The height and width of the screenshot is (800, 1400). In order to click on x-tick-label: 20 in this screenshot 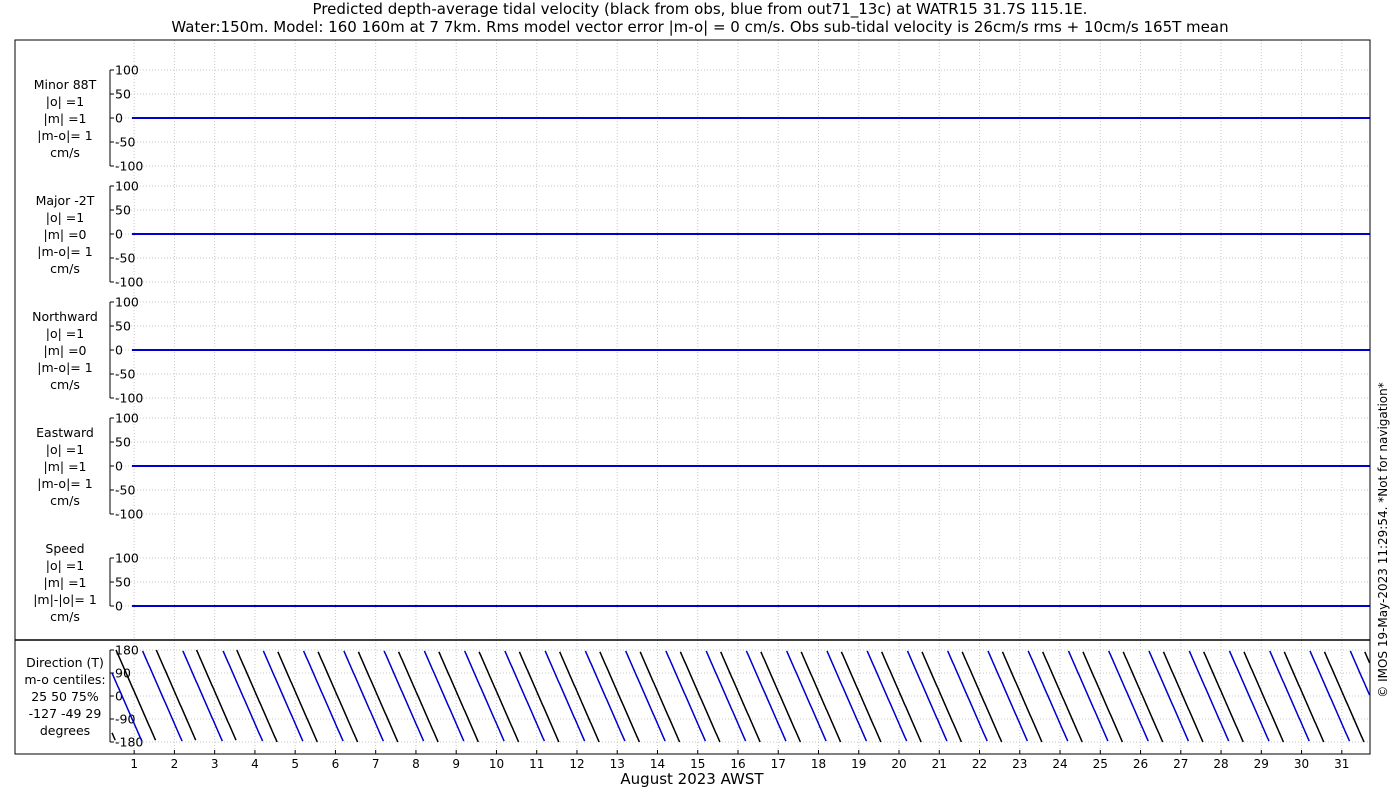, I will do `click(898, 764)`.